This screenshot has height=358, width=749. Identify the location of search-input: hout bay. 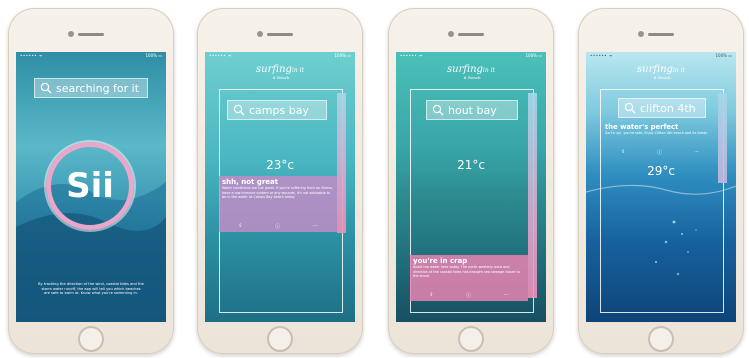
(472, 110).